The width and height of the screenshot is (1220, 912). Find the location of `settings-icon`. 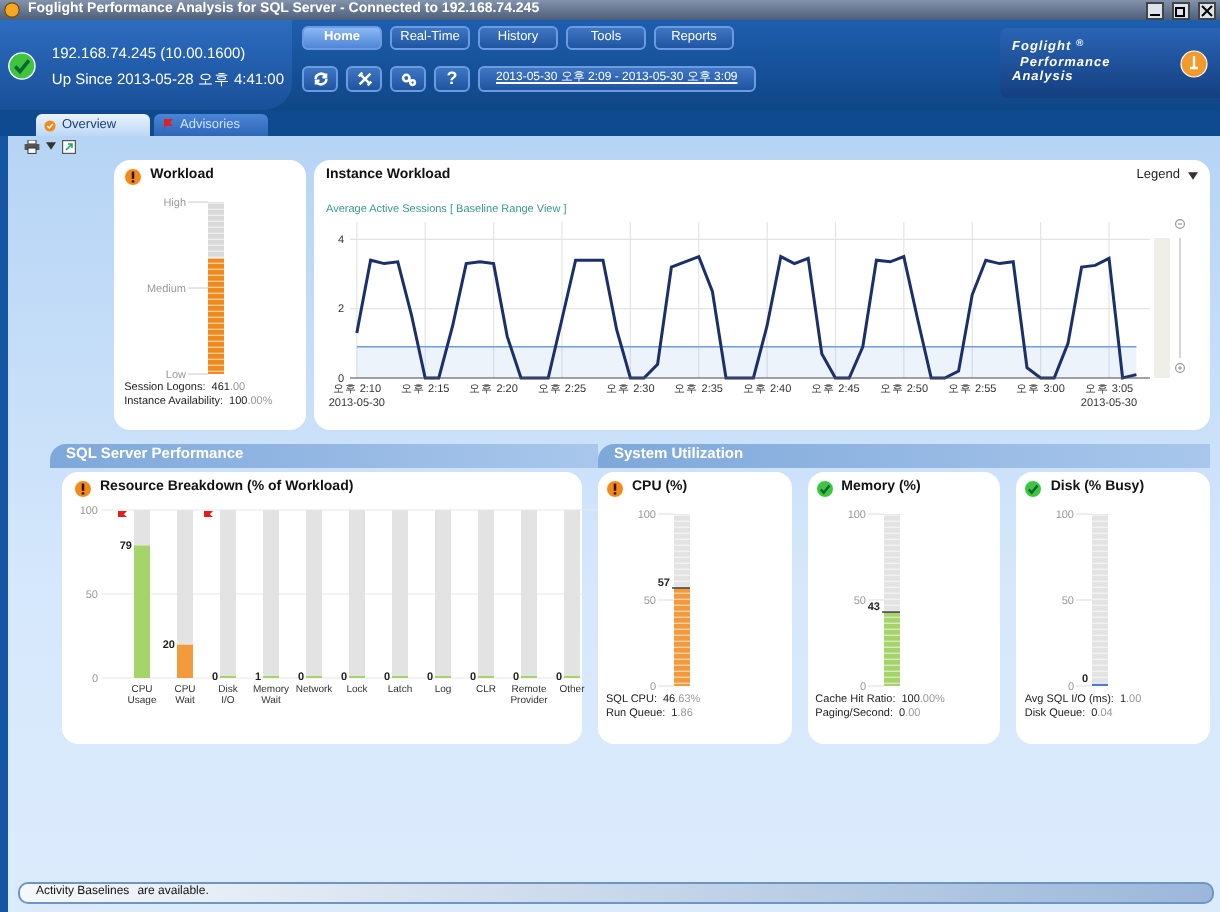

settings-icon is located at coordinates (408, 79).